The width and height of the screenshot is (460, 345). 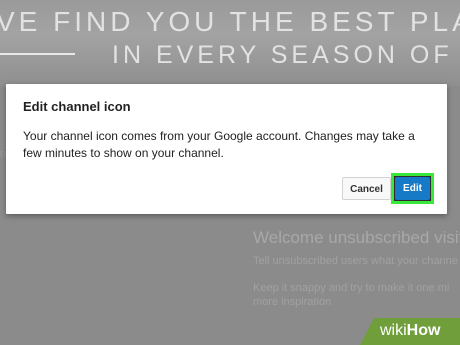 What do you see at coordinates (412, 188) in the screenshot?
I see `edit-button: Edit` at bounding box center [412, 188].